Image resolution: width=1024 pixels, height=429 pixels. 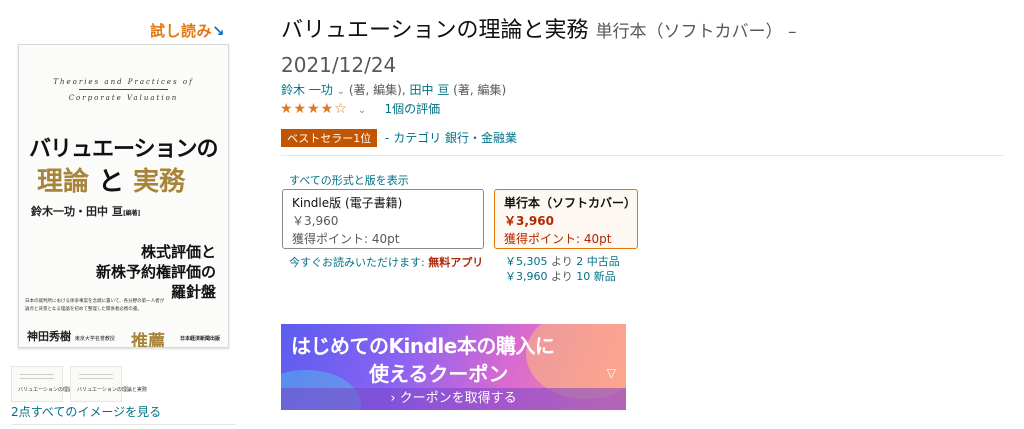 I want to click on cover-recommender: 神田秀樹 東京大学名誉教授, so click(x=71, y=336).